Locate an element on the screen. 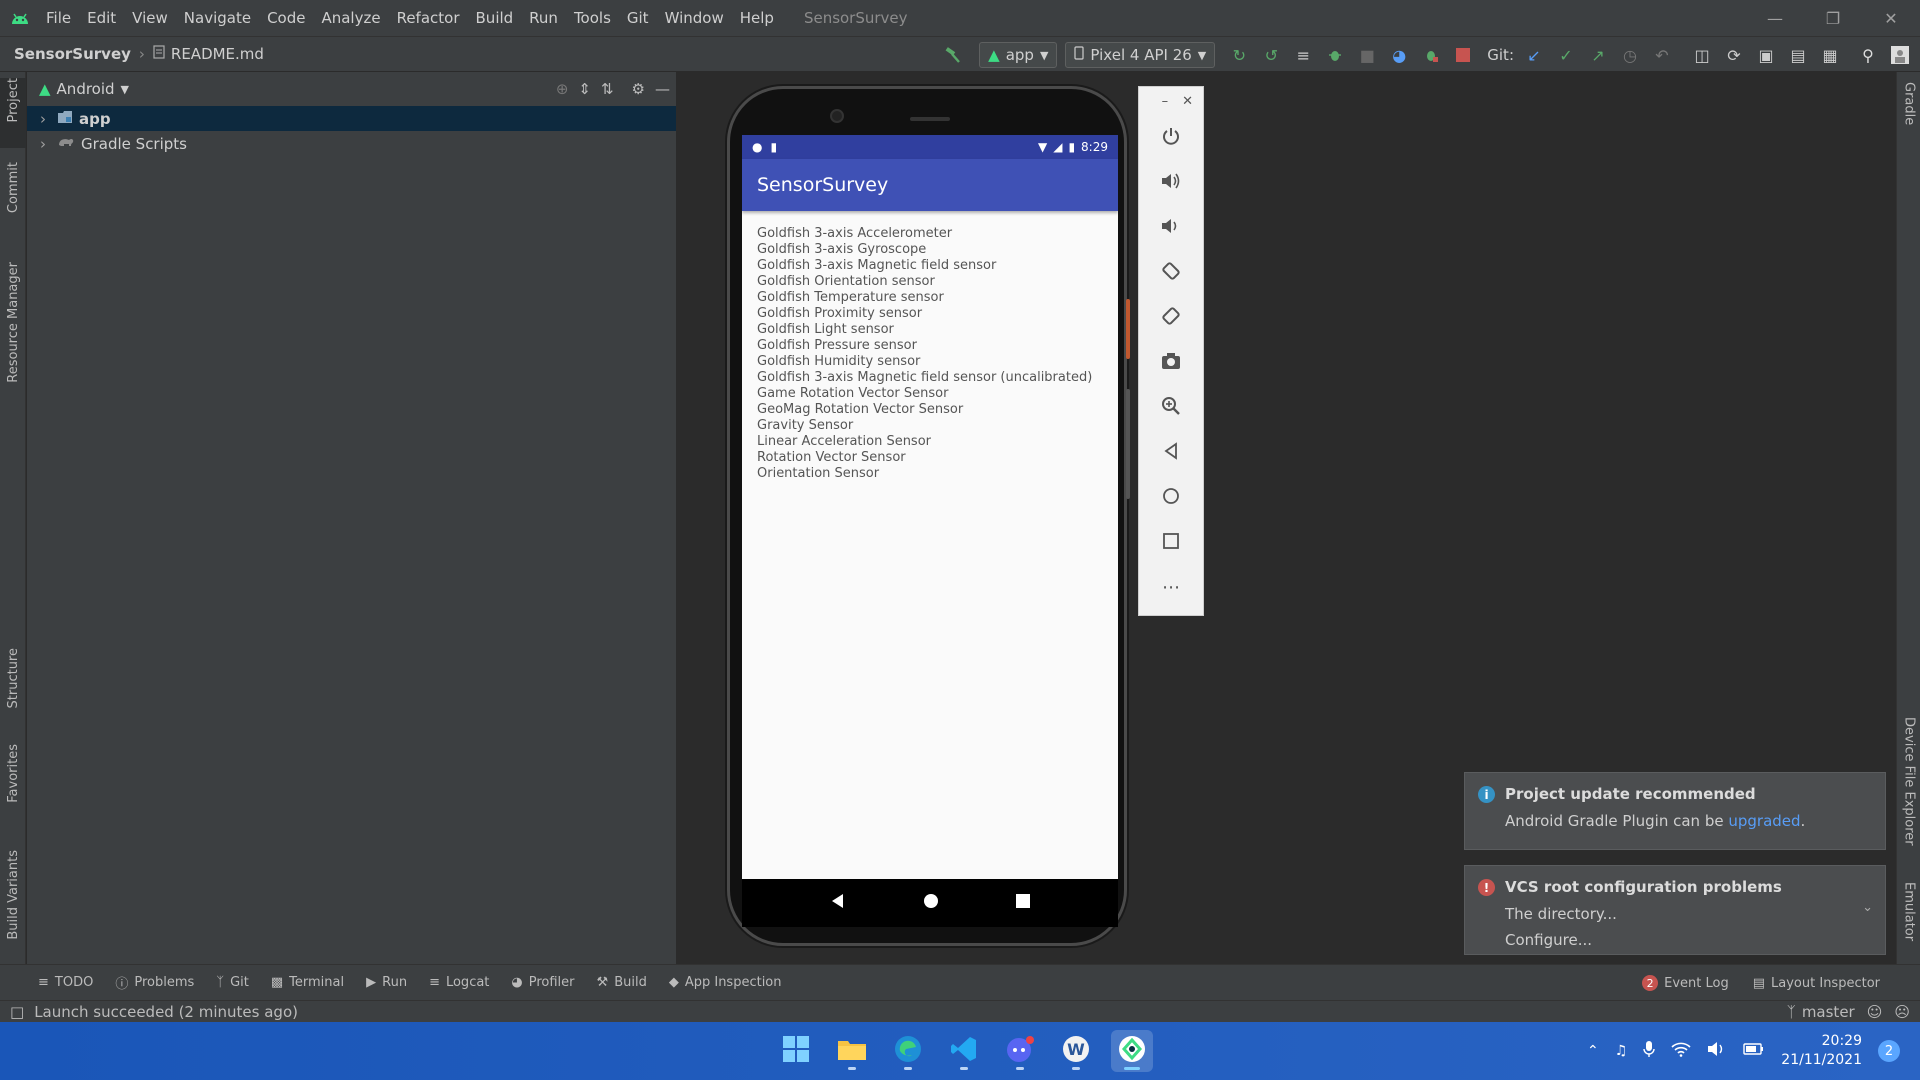 This screenshot has height=1080, width=1920. tab-git: ᛉ Git is located at coordinates (232, 982).